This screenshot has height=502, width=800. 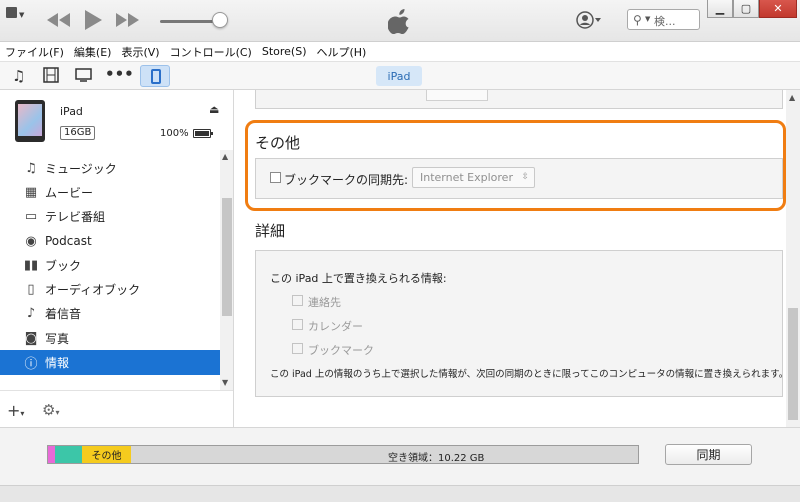 I want to click on bookmark-sync-label: ブックマークの同期先:, so click(x=346, y=180).